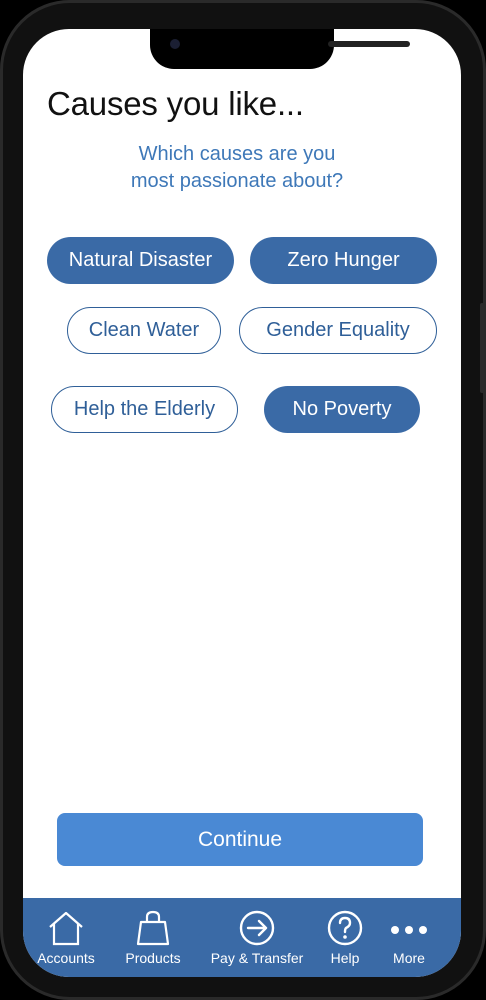  I want to click on tab-pay-transfer: Pay & Transfer, so click(257, 937).